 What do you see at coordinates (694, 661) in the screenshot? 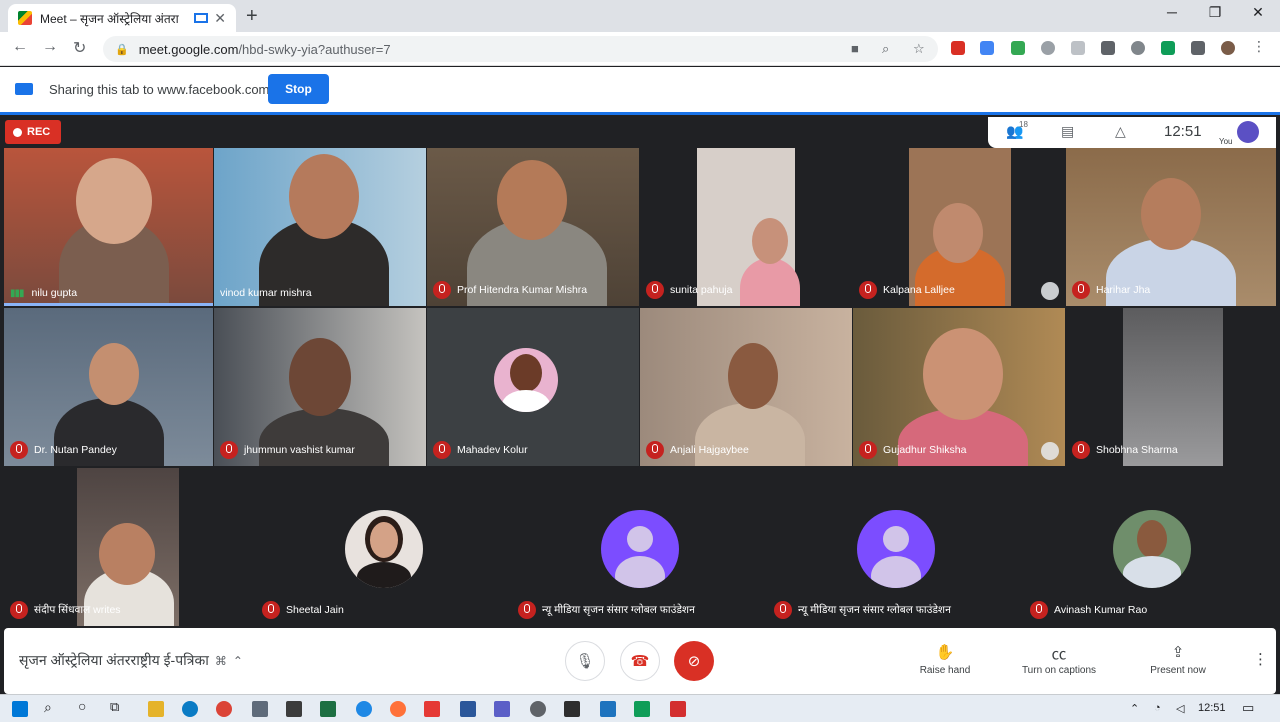
I see `camera-button: ⊘` at bounding box center [694, 661].